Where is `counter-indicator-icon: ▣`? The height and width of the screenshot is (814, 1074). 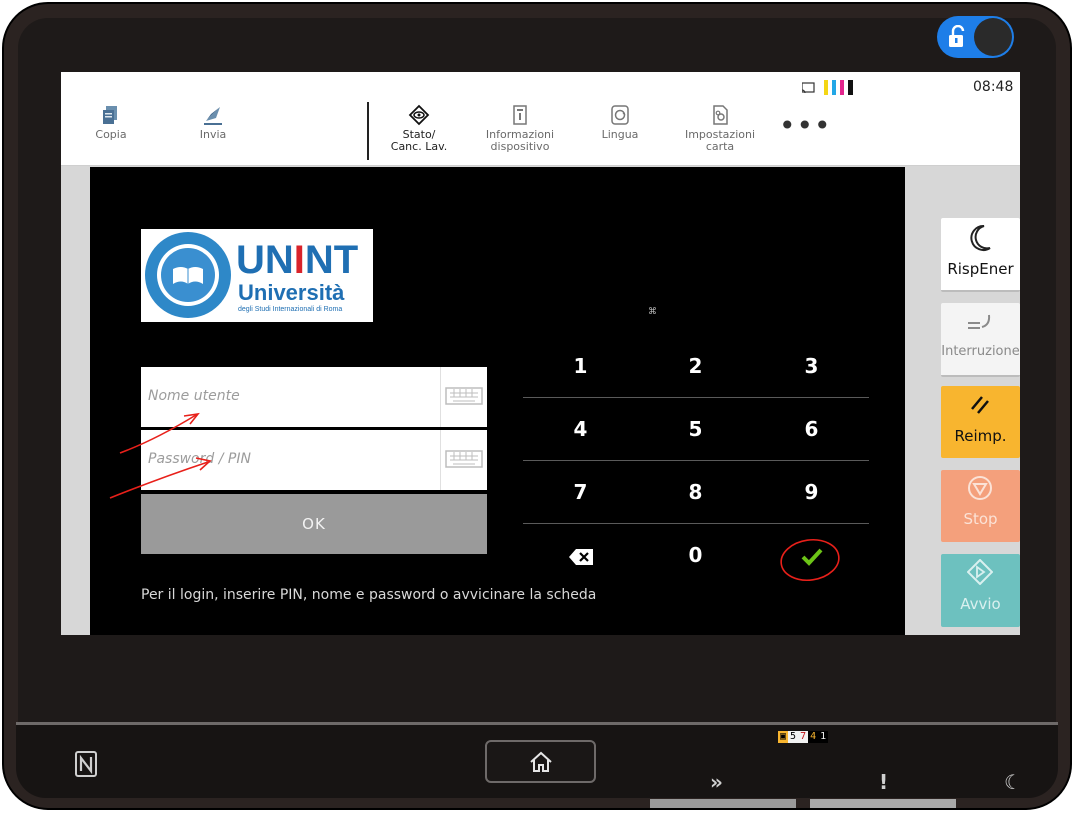
counter-indicator-icon: ▣ is located at coordinates (783, 737).